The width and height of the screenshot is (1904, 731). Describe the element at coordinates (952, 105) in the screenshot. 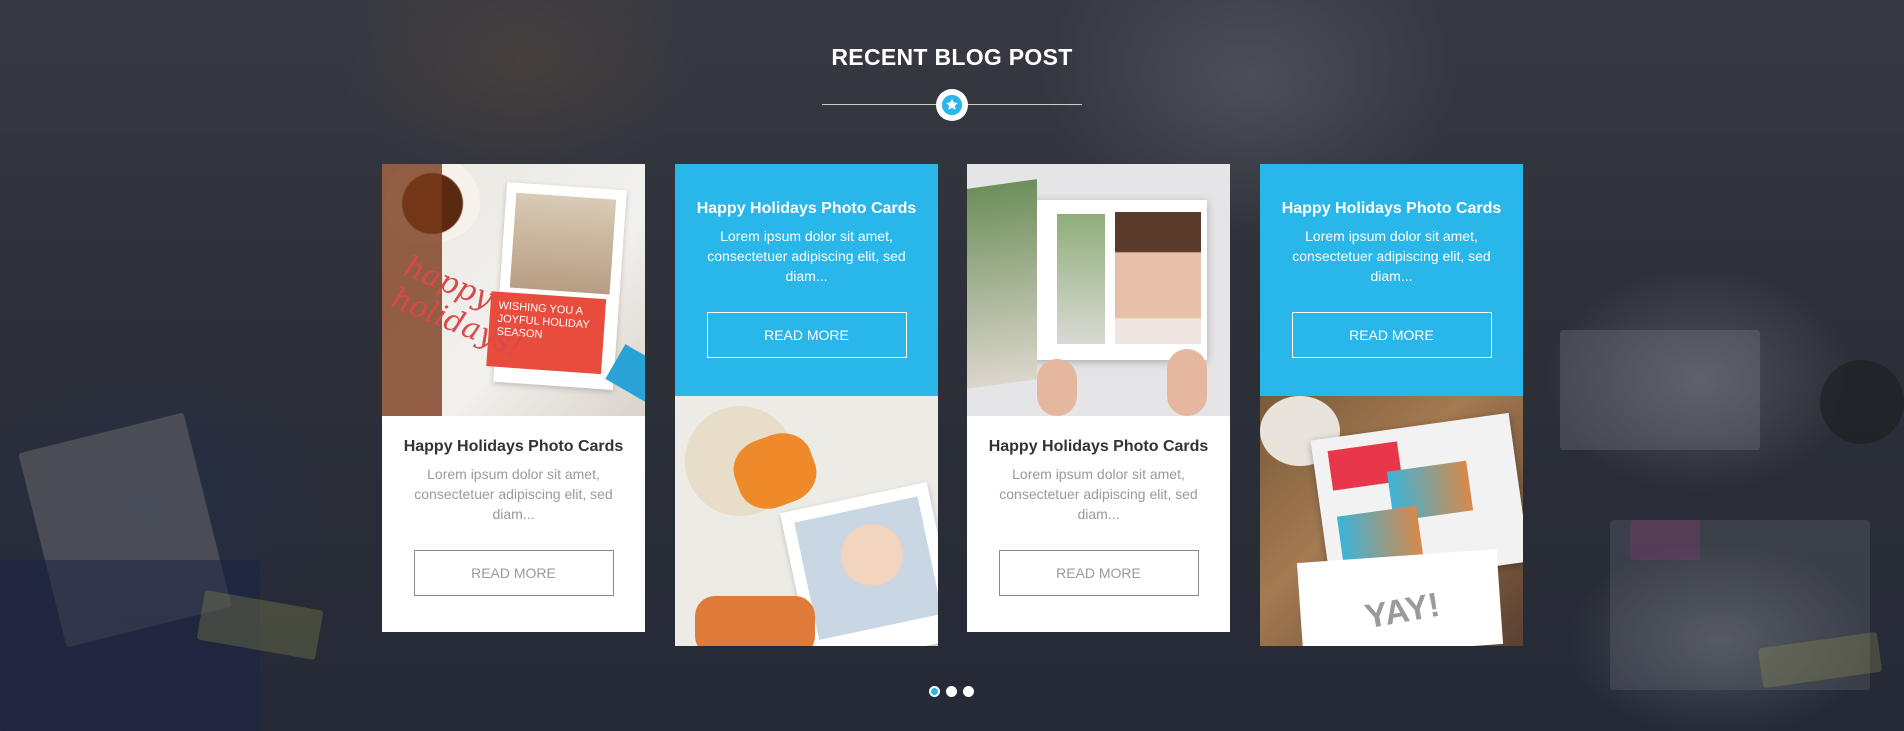

I see `star-icon` at that location.